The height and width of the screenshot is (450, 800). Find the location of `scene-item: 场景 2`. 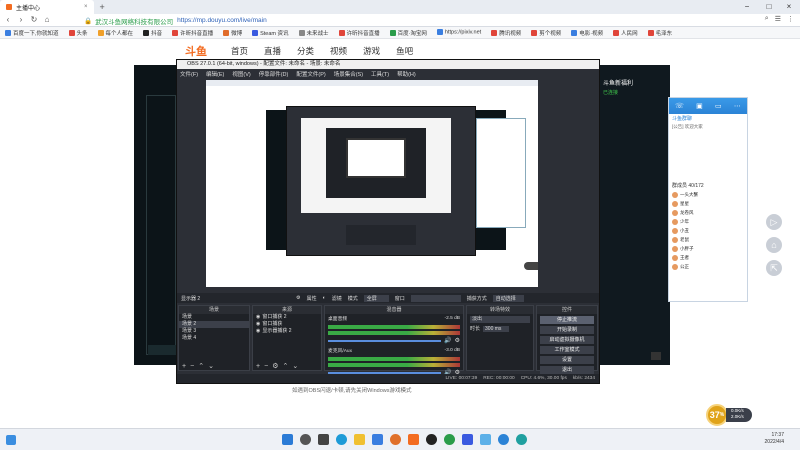

scene-item: 场景 2 is located at coordinates (214, 324).